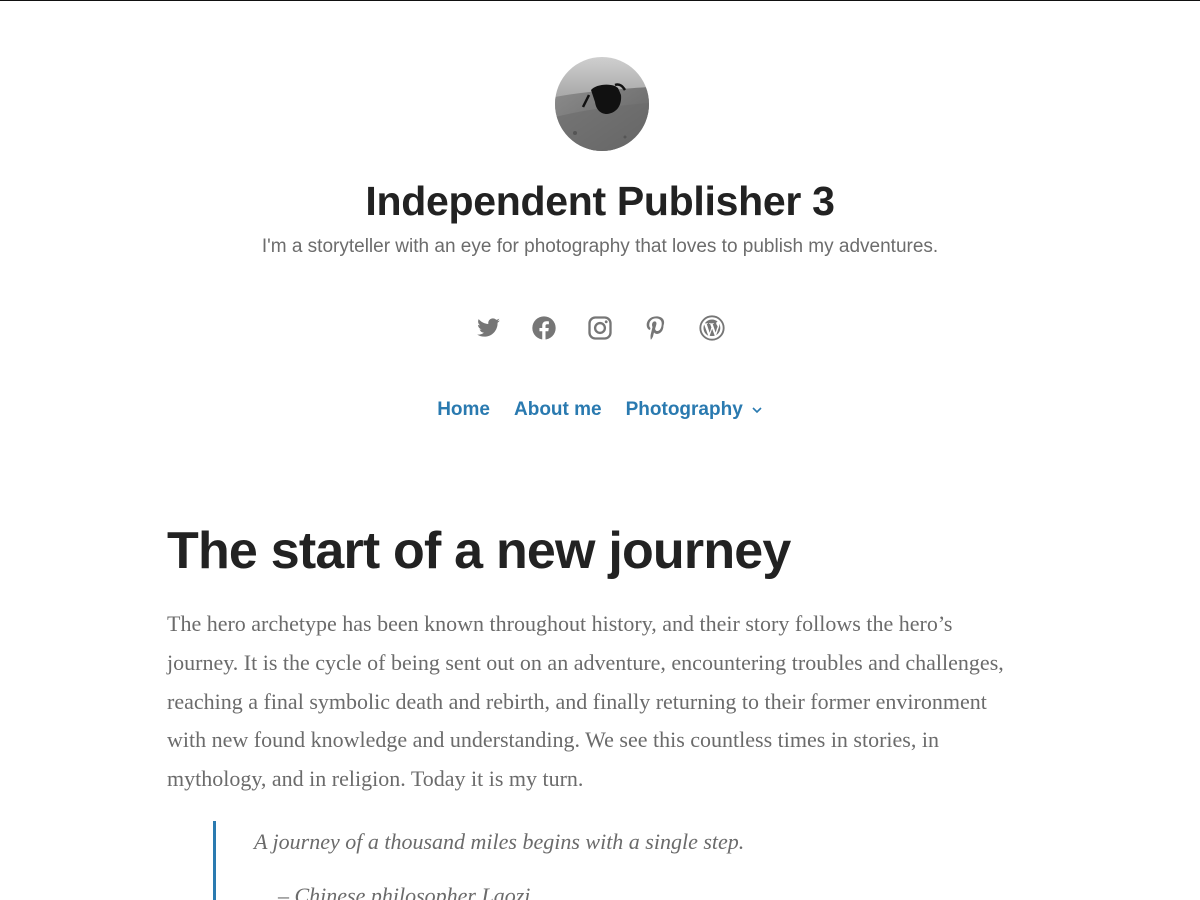  What do you see at coordinates (600, 201) in the screenshot?
I see `site-title: Independent Publisher 3` at bounding box center [600, 201].